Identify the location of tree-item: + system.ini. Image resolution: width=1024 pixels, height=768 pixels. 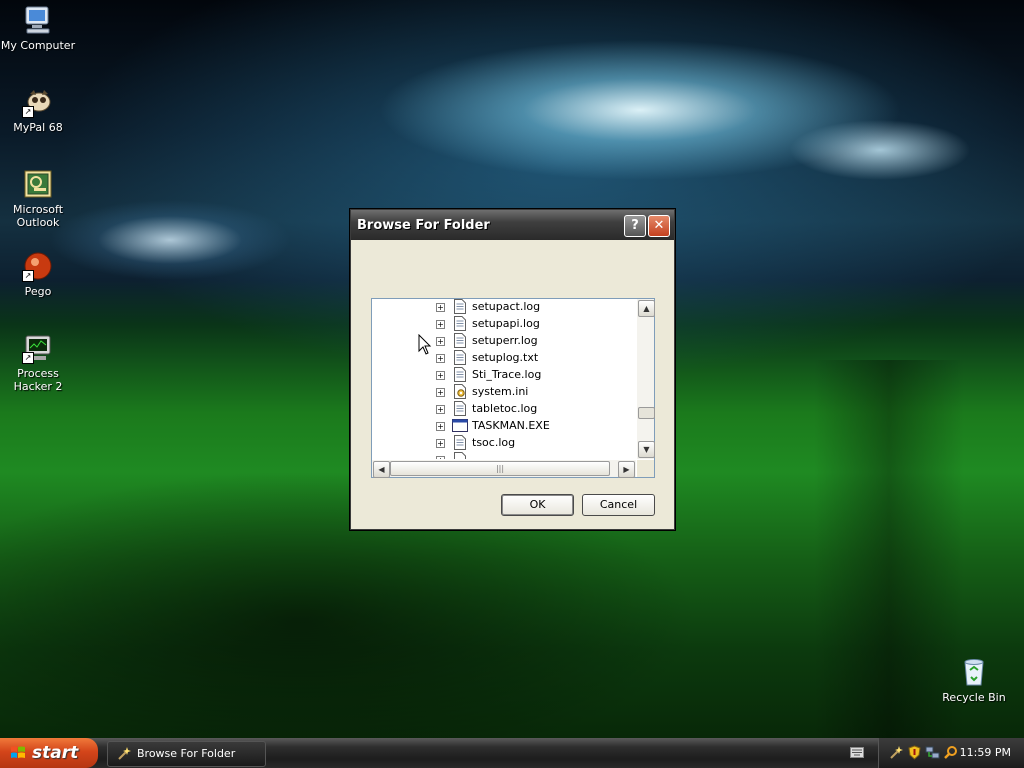
(504, 392).